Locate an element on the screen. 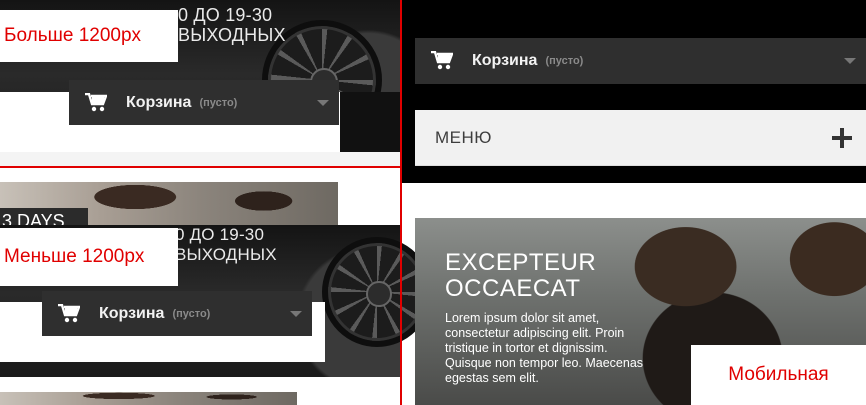 This screenshot has height=405, width=866. content-strip-bottom-large is located at coordinates (200, 159).